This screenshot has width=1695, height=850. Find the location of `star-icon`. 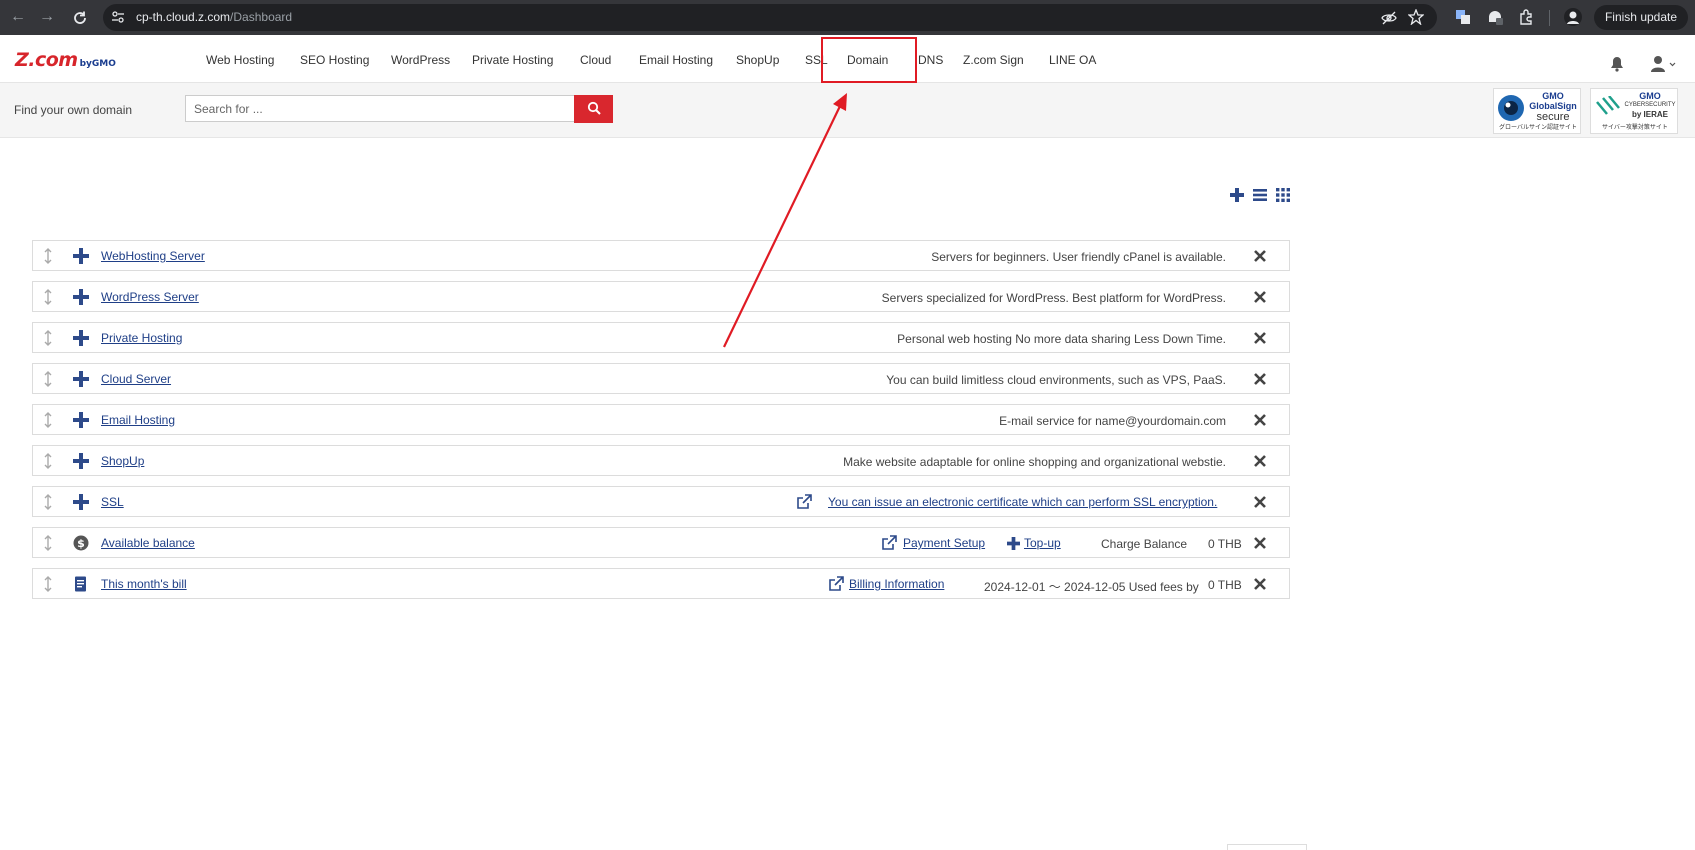

star-icon is located at coordinates (1416, 17).